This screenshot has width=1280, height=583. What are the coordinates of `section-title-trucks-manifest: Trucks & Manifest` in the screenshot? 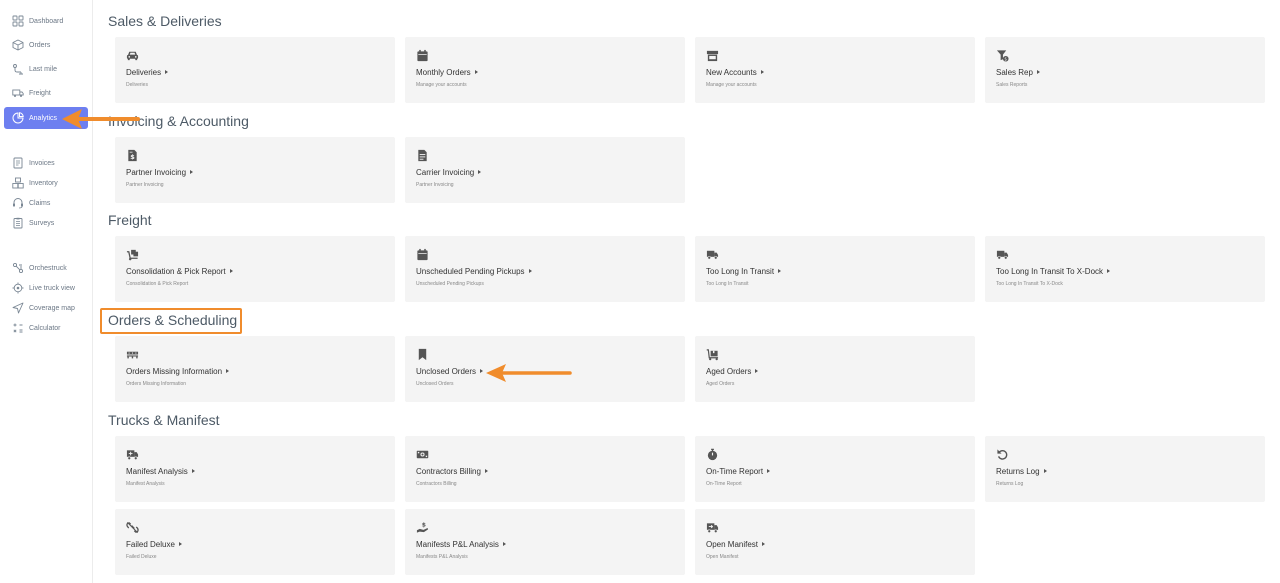 It's located at (164, 420).